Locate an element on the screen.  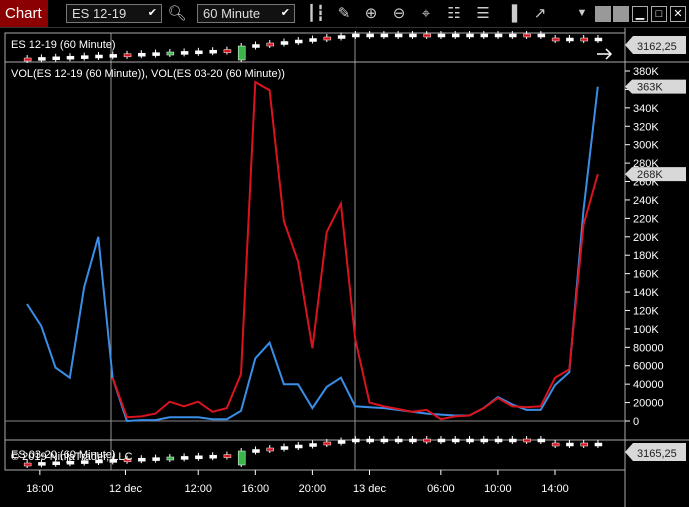
top-price-badge: 3162,25 is located at coordinates (655, 45).